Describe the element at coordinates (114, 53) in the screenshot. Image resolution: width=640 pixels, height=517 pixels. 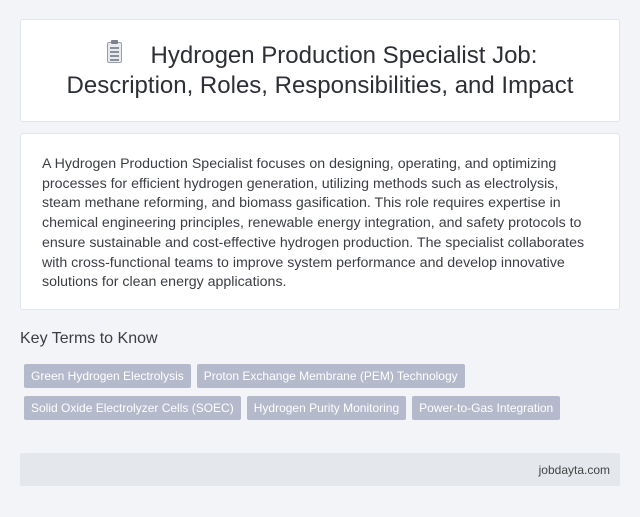
I see `document-icon` at that location.